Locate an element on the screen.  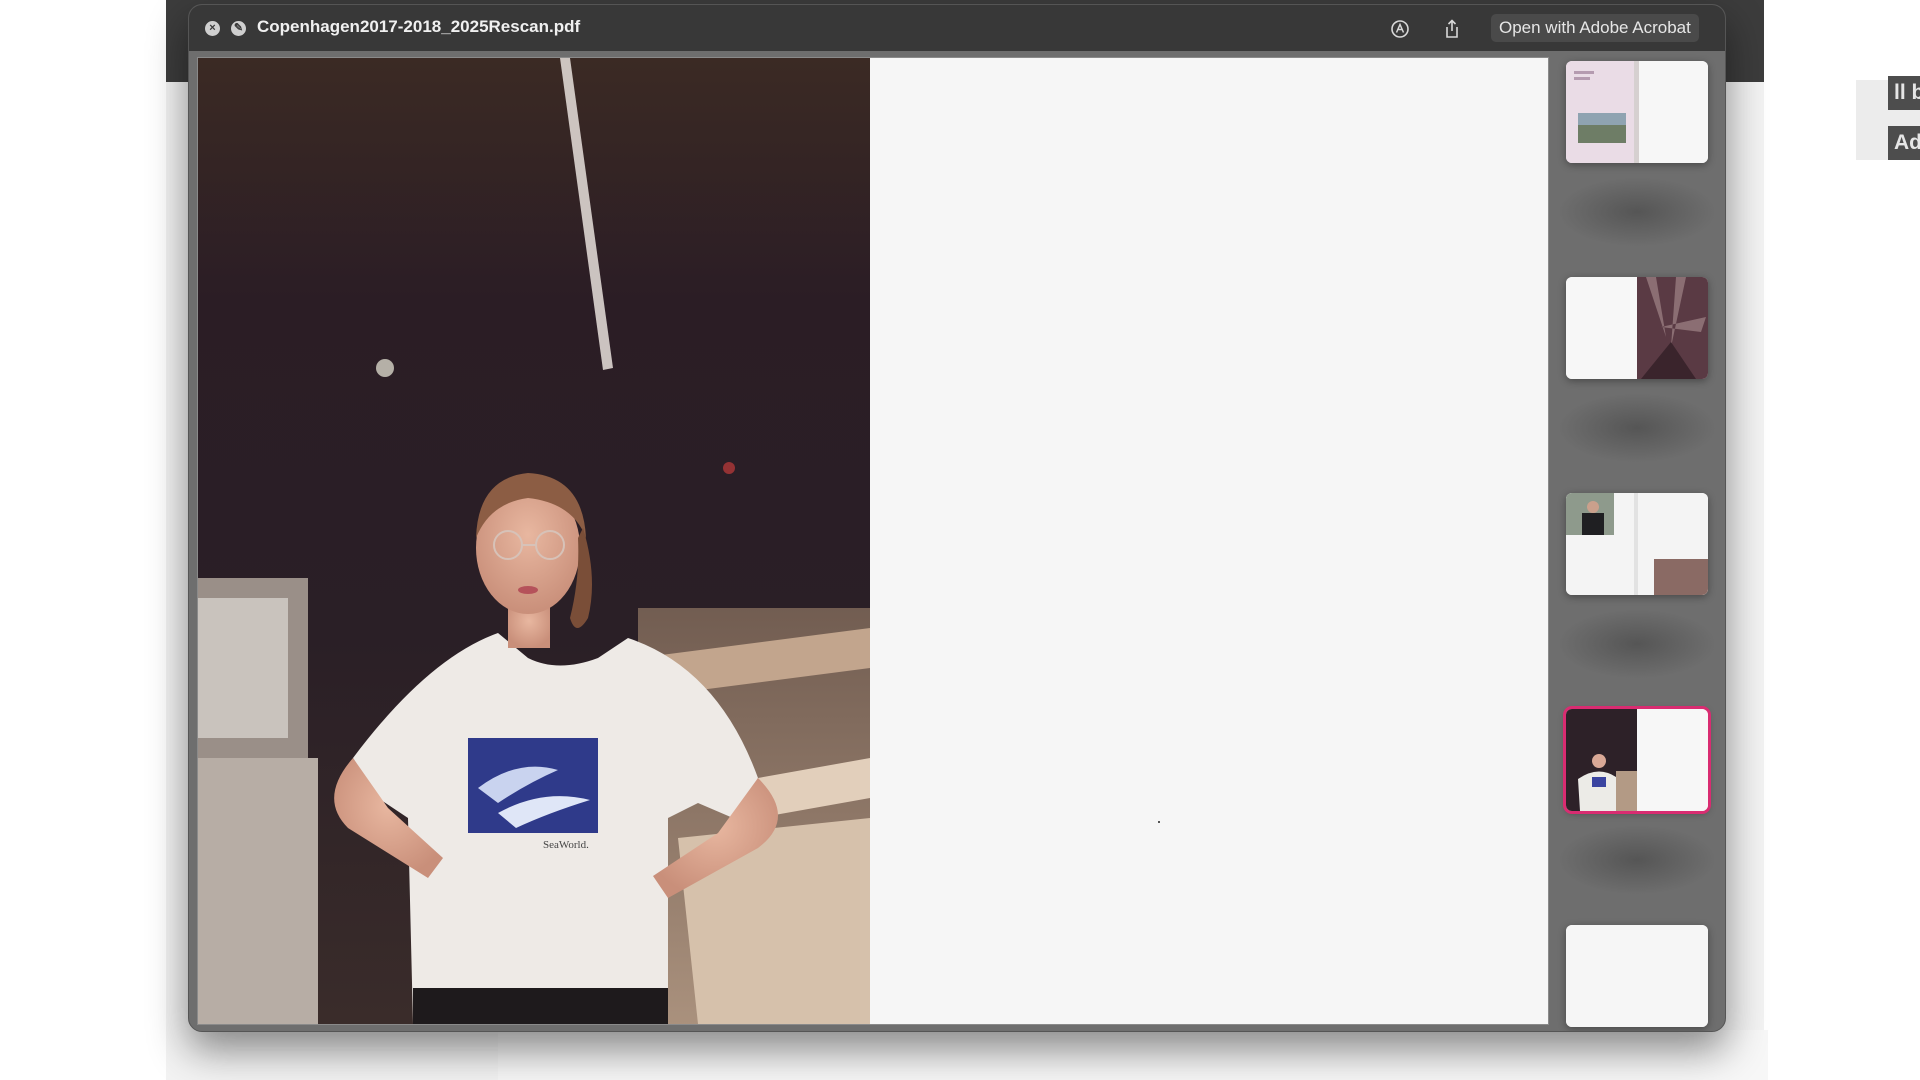
background-page-sheet is located at coordinates (1133, 1055).